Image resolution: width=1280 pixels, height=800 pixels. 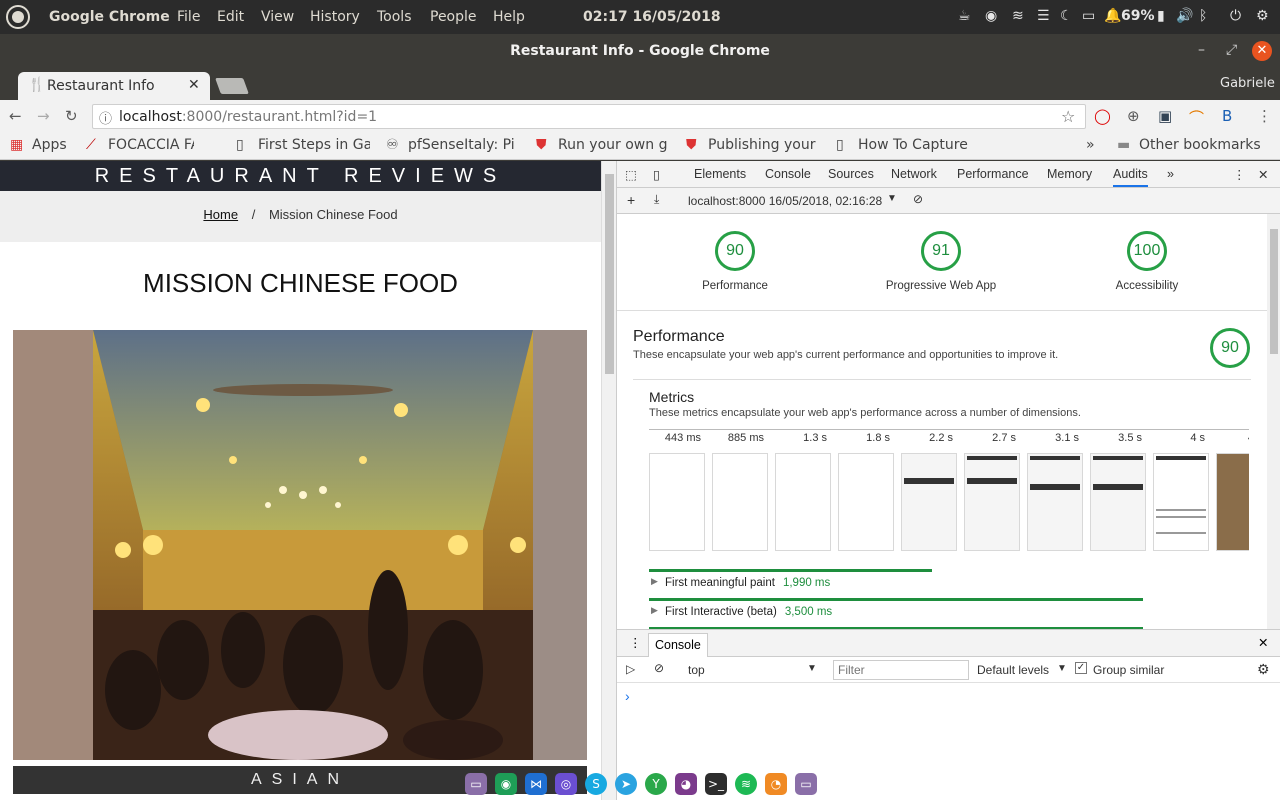 I want to click on sidebar-toggle-icon: ▷, so click(x=630, y=669).